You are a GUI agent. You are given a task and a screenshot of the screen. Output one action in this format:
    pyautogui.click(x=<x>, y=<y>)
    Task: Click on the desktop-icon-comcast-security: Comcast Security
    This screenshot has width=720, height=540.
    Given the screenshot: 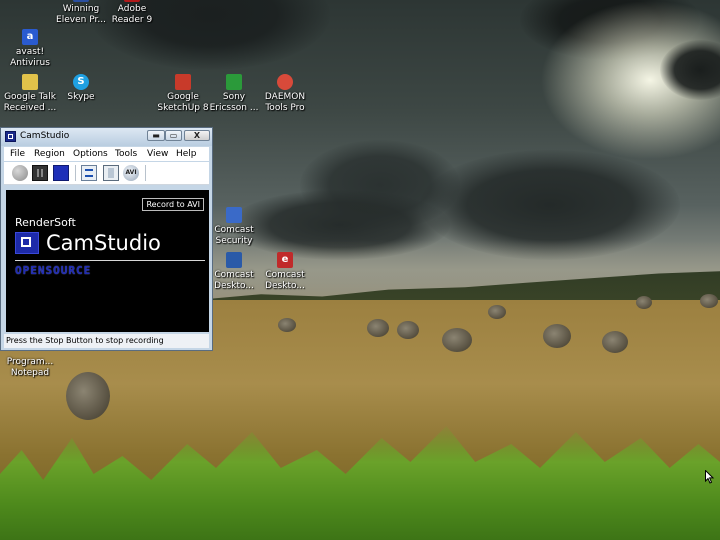 What is the action you would take?
    pyautogui.click(x=234, y=227)
    